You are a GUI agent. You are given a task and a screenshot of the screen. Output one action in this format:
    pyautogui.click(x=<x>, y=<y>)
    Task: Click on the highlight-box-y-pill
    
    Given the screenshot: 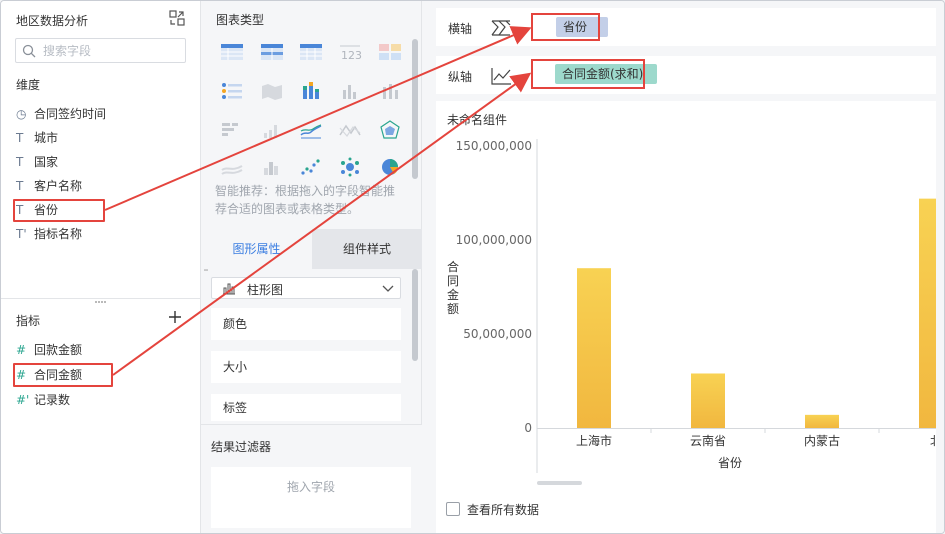 What is the action you would take?
    pyautogui.click(x=588, y=74)
    